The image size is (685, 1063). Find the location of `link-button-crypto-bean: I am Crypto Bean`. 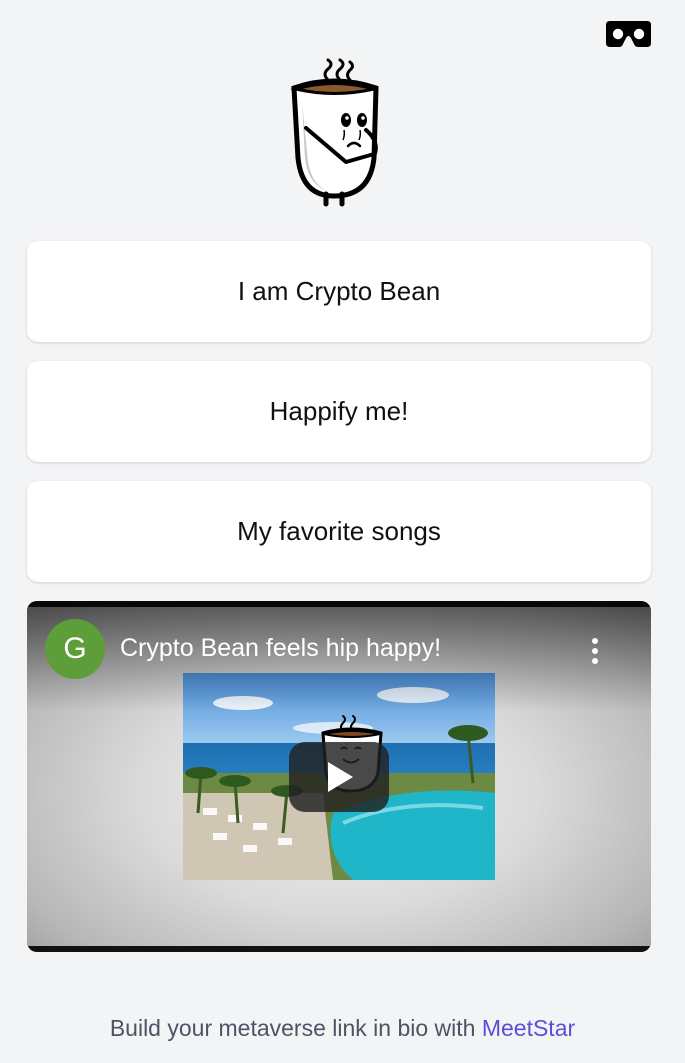

link-button-crypto-bean: I am Crypto Bean is located at coordinates (339, 291).